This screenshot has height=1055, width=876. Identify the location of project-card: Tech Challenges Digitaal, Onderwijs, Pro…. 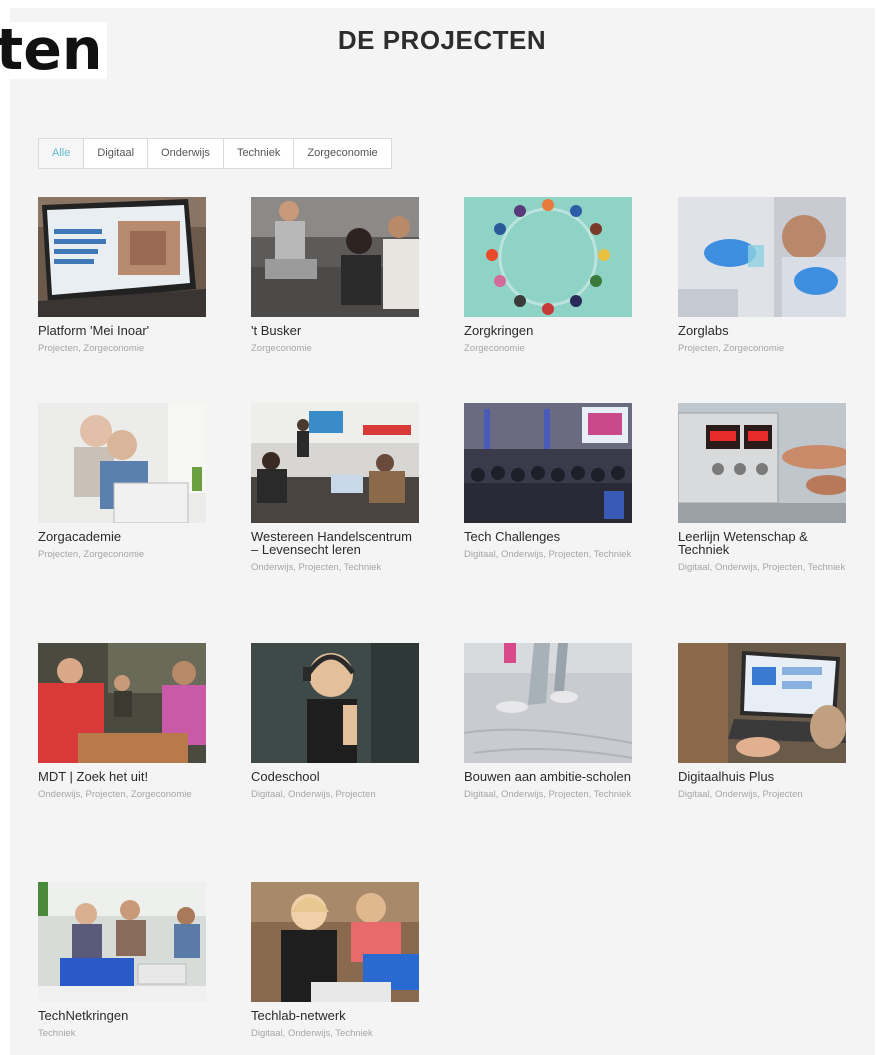
(549, 483).